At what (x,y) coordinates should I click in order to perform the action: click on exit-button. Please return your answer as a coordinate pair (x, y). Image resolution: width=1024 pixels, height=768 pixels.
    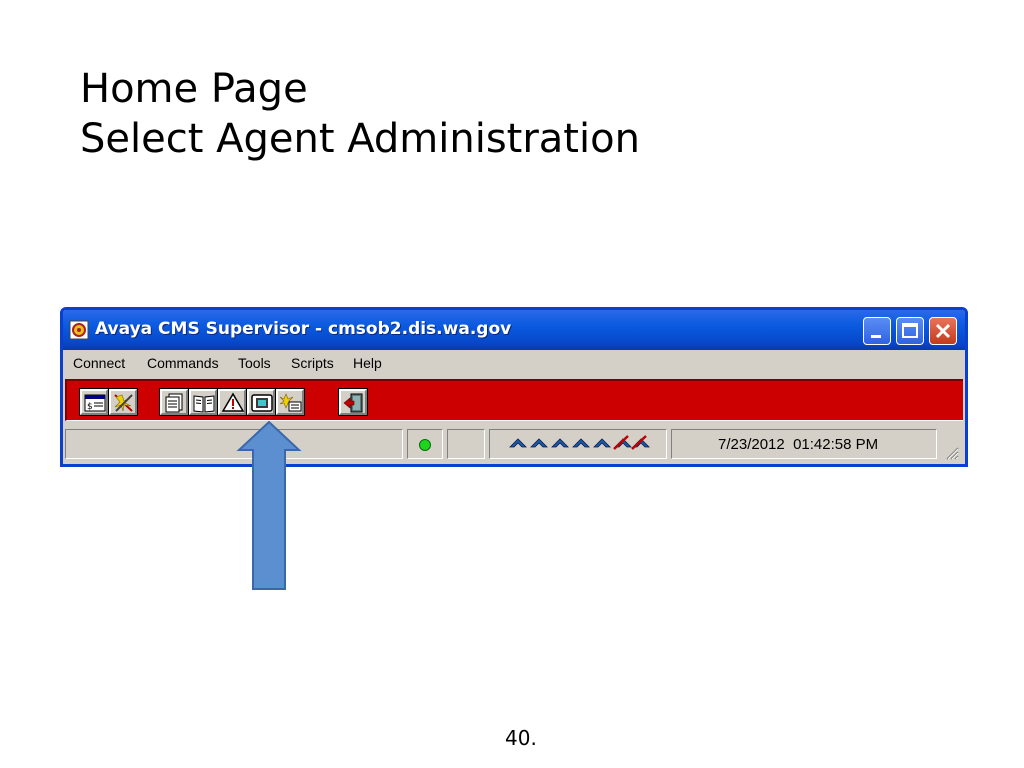
    Looking at the image, I should click on (353, 402).